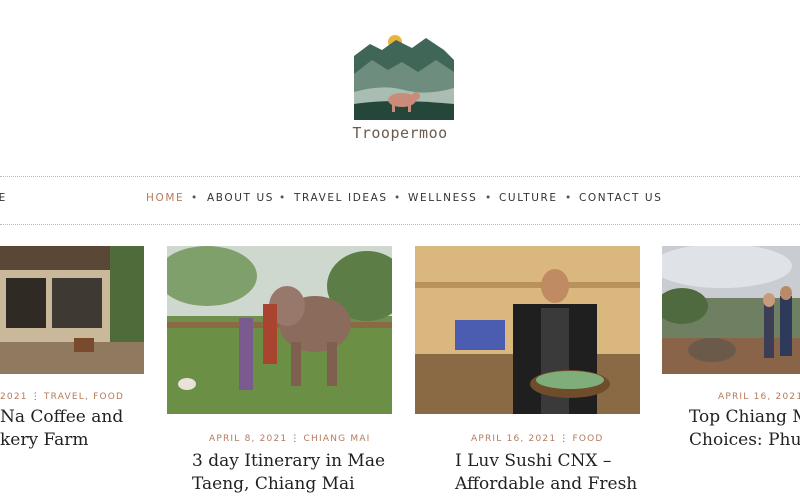  Describe the element at coordinates (533, 461) in the screenshot. I see `post-title-line: I Luv Sushi CNX –` at that location.